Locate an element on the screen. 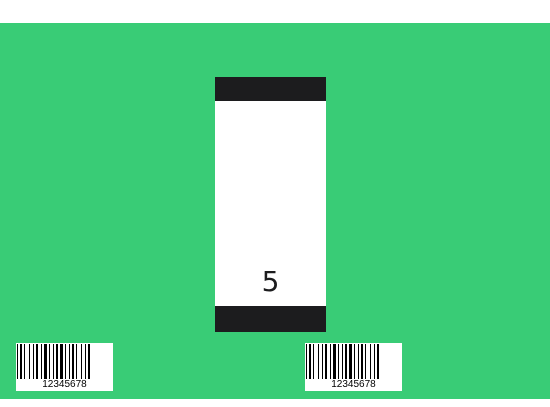  tube-number: 5 is located at coordinates (270, 281).